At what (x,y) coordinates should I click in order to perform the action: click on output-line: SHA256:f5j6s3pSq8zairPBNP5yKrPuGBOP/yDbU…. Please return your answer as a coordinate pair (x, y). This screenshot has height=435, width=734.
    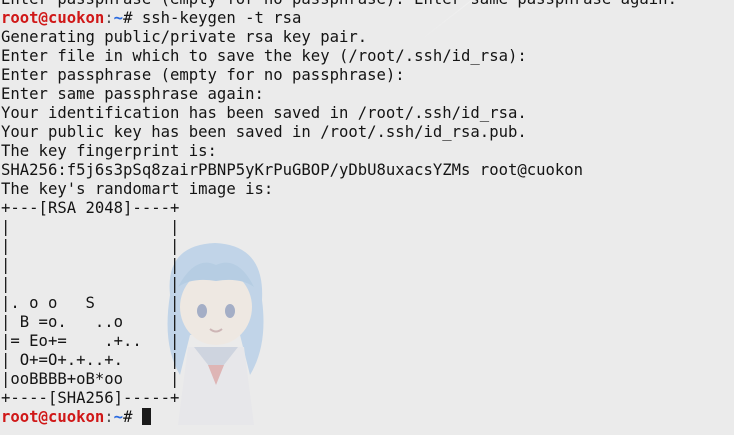
    Looking at the image, I should click on (292, 170).